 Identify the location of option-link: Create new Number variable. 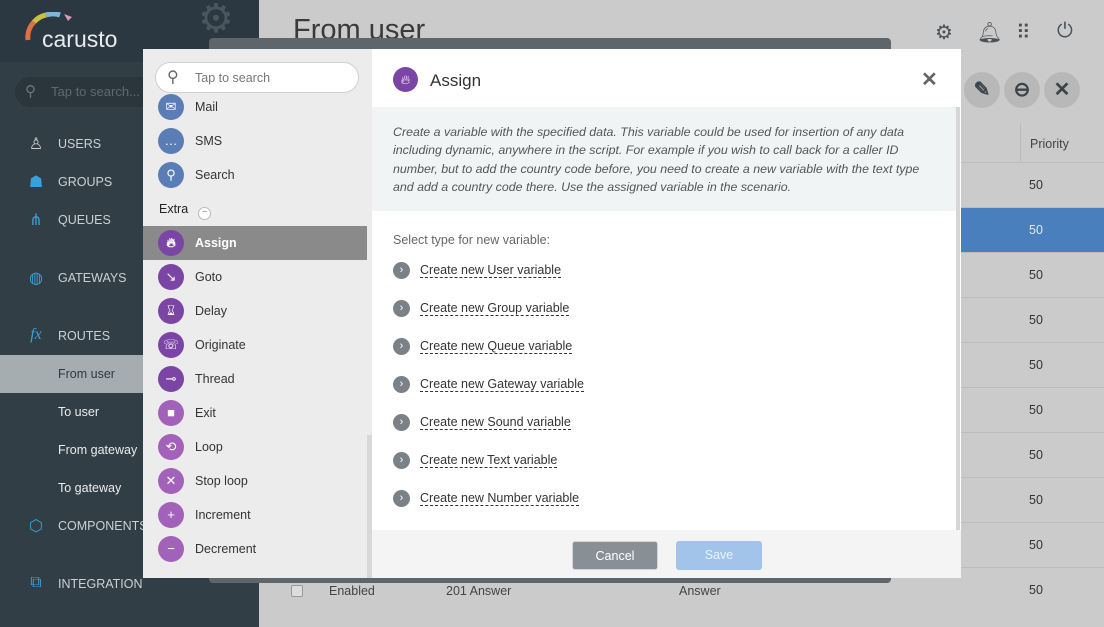
(500, 498).